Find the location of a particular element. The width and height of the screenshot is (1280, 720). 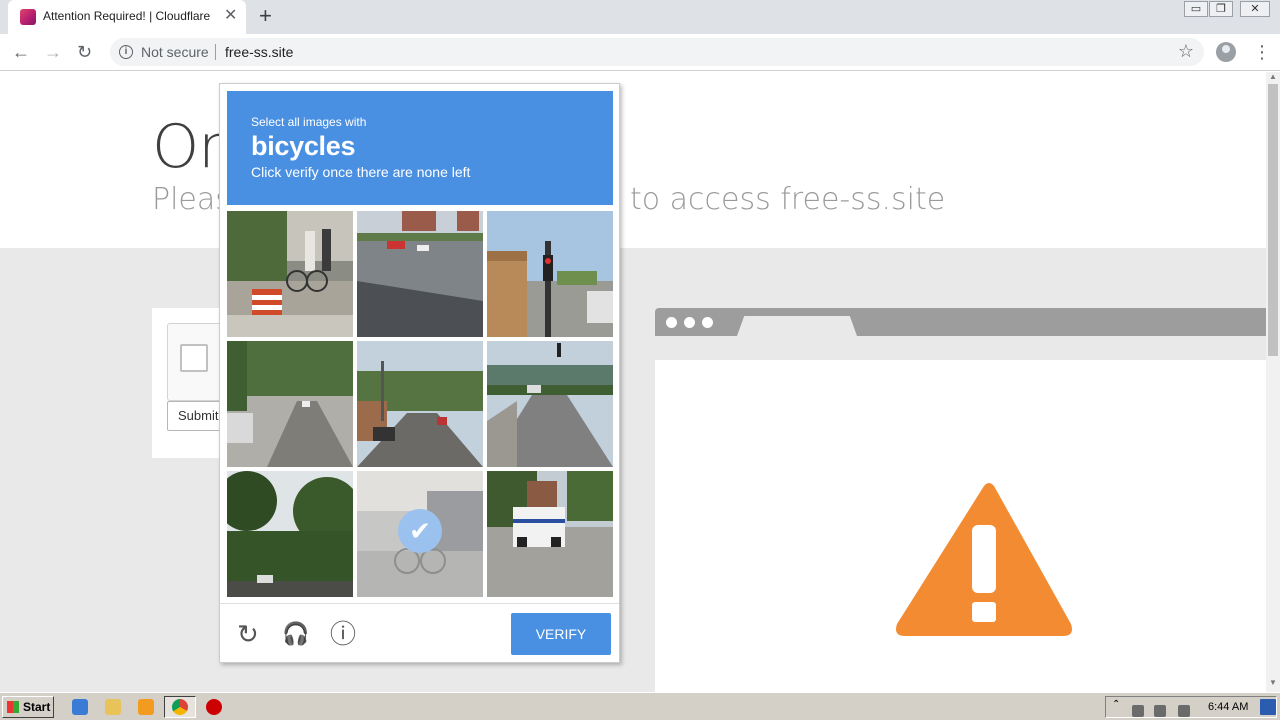

selected-check-icon: ✔ is located at coordinates (420, 531).